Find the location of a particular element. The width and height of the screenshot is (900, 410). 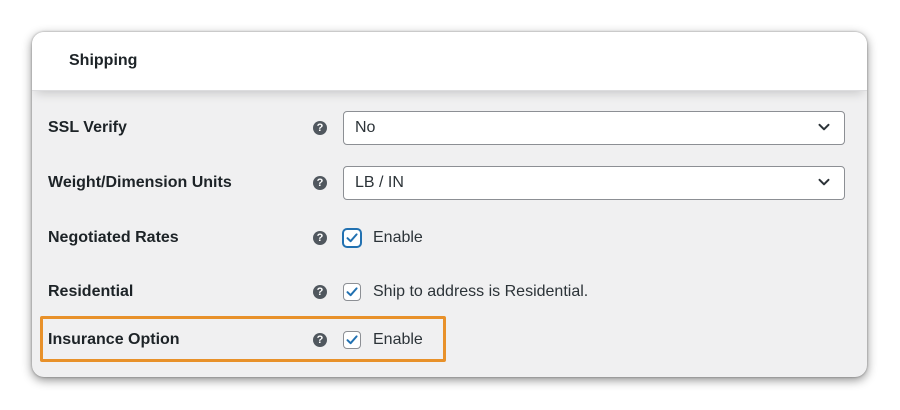

insurance-option-checkbox is located at coordinates (352, 340).